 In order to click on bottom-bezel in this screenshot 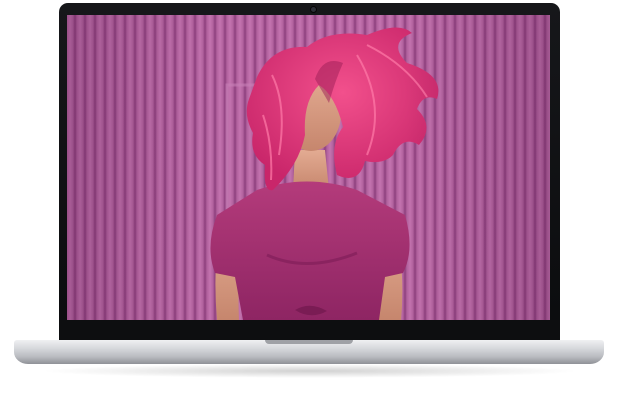, I will do `click(309, 330)`.